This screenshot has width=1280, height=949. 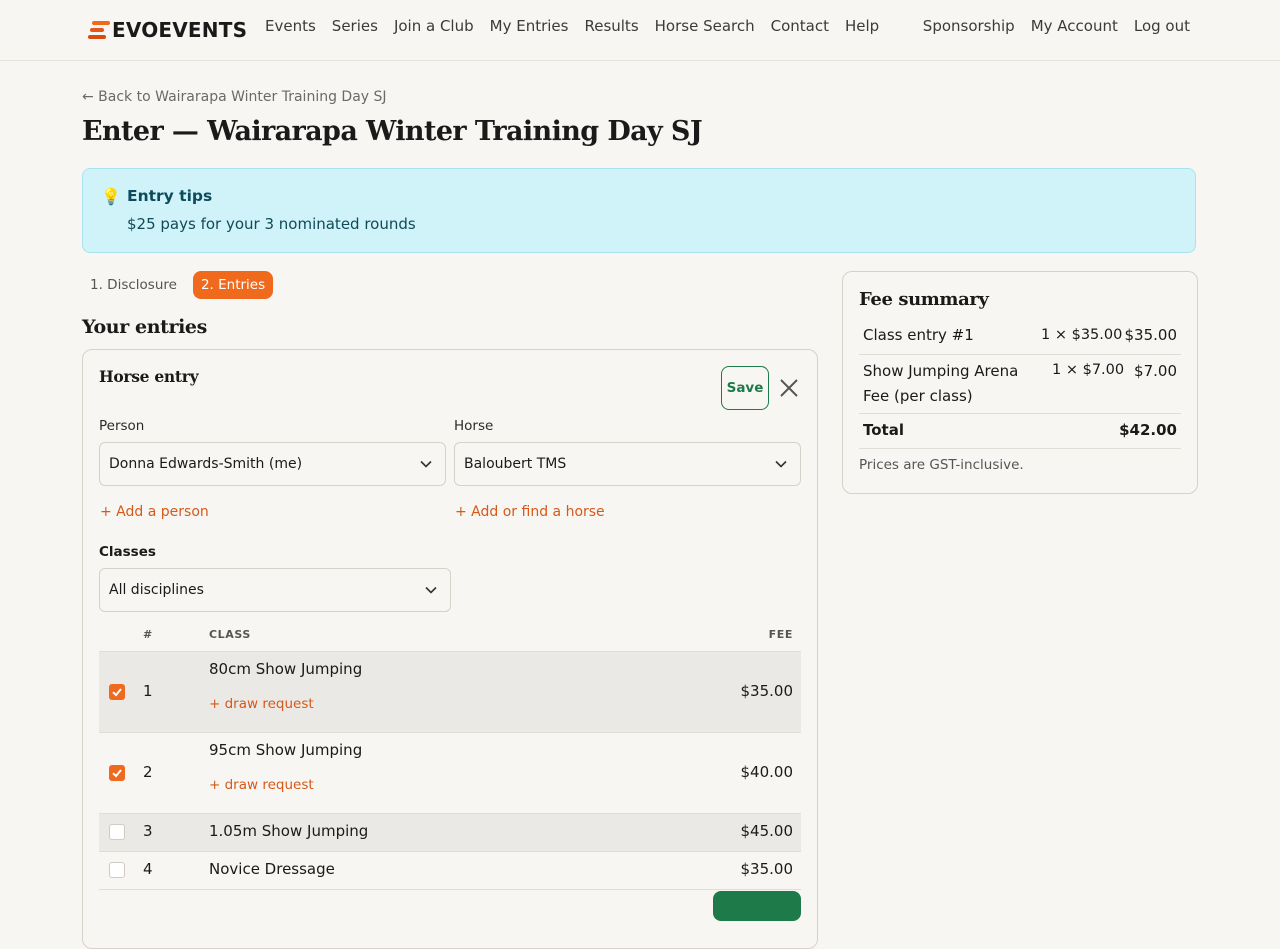 What do you see at coordinates (286, 669) in the screenshot?
I see `class-name: 80cm Show Jumping` at bounding box center [286, 669].